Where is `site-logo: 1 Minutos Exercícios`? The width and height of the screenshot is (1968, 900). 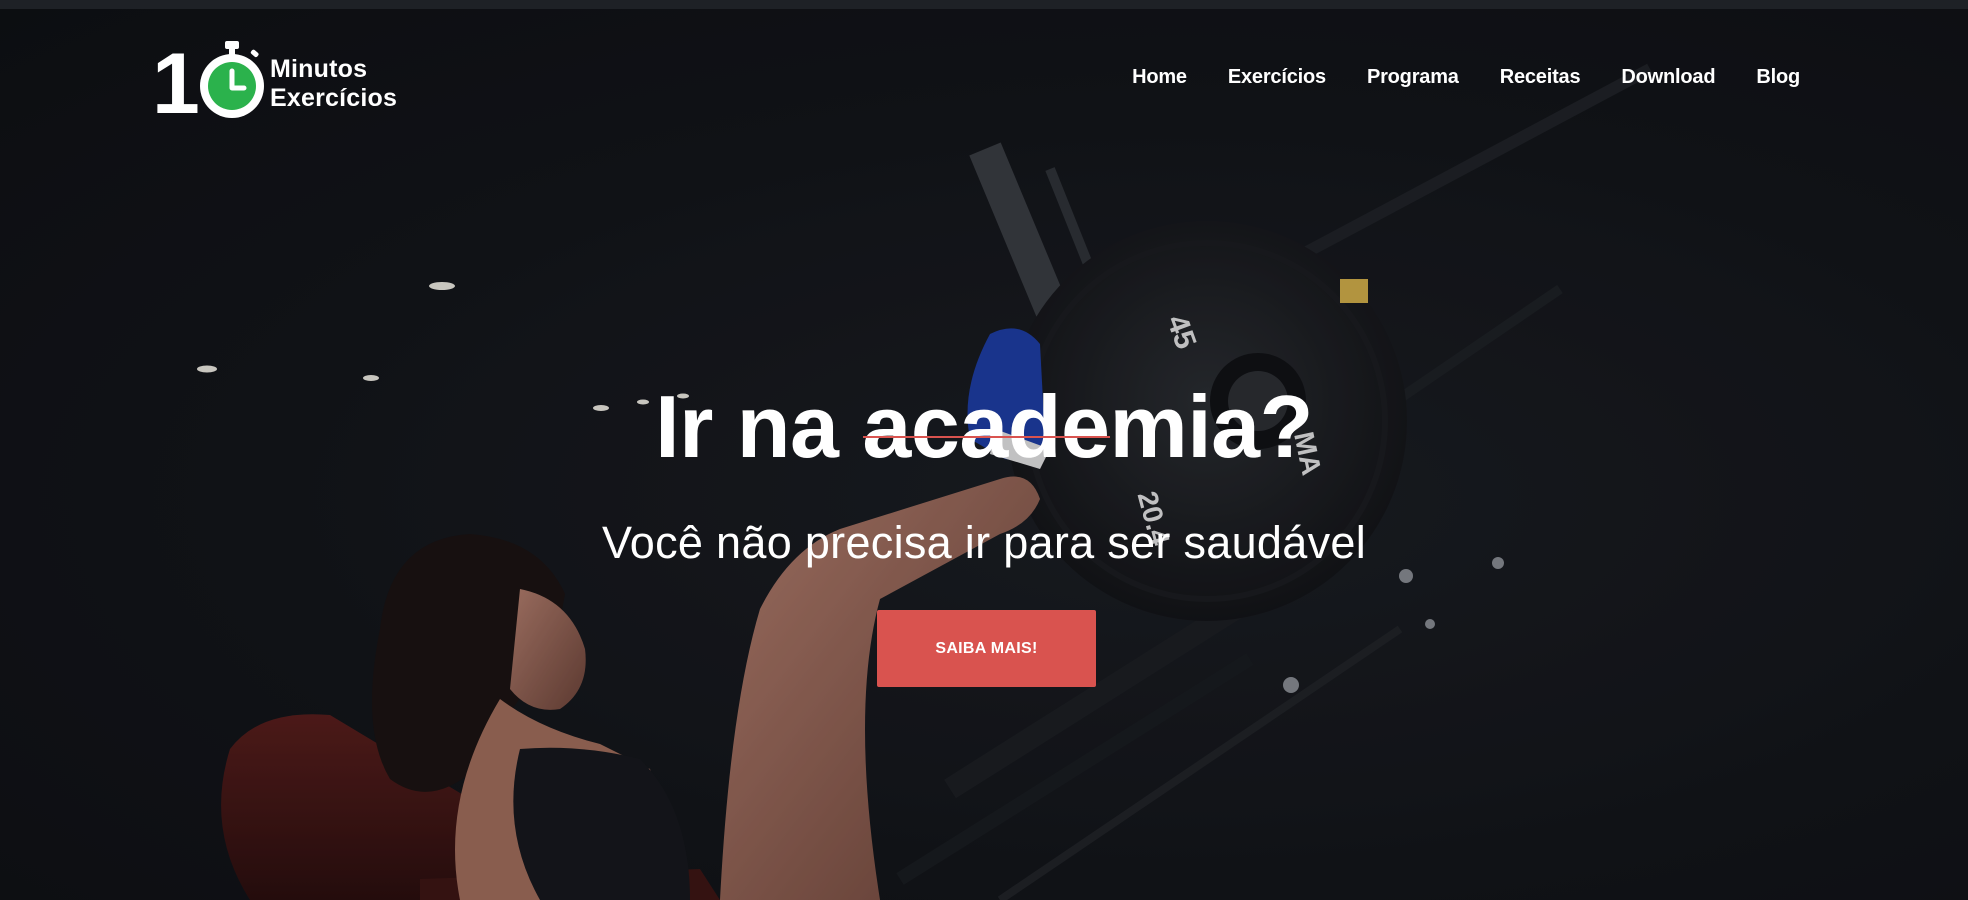 site-logo: 1 Minutos Exercícios is located at coordinates (282, 84).